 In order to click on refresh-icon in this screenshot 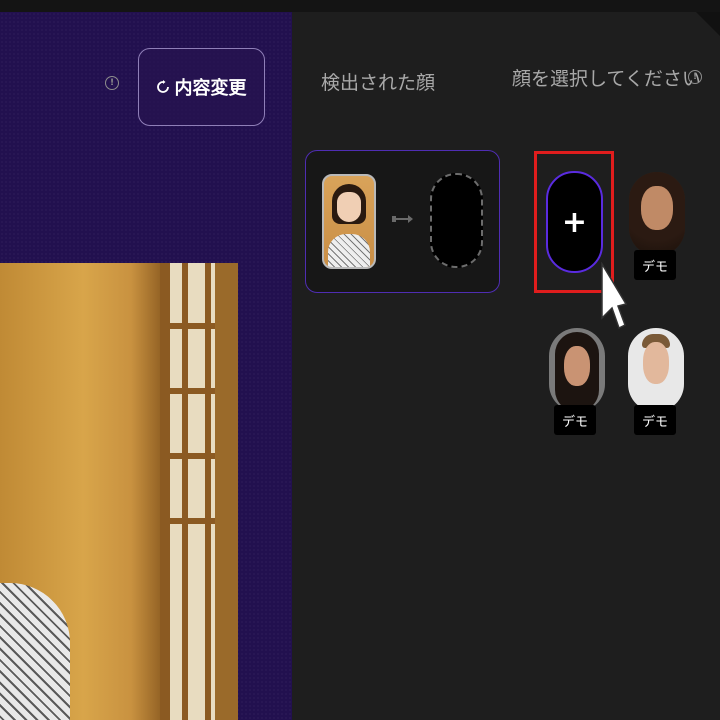, I will do `click(162, 86)`.